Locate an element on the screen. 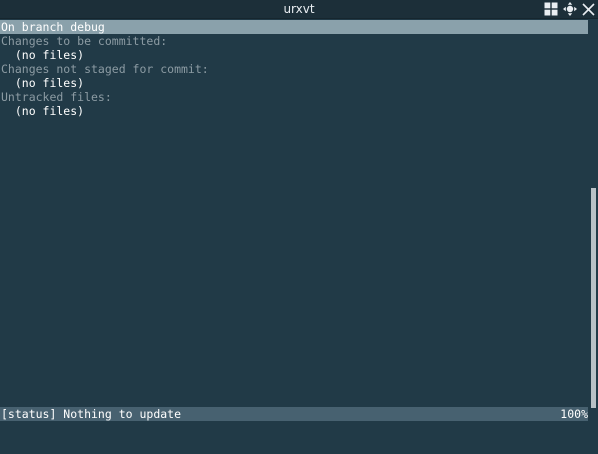 The width and height of the screenshot is (598, 454). close-icon is located at coordinates (588, 9).